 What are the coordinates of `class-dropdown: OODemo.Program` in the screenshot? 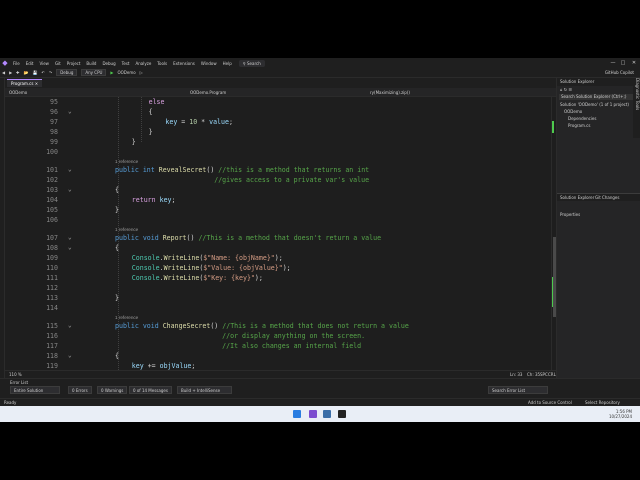 It's located at (208, 92).